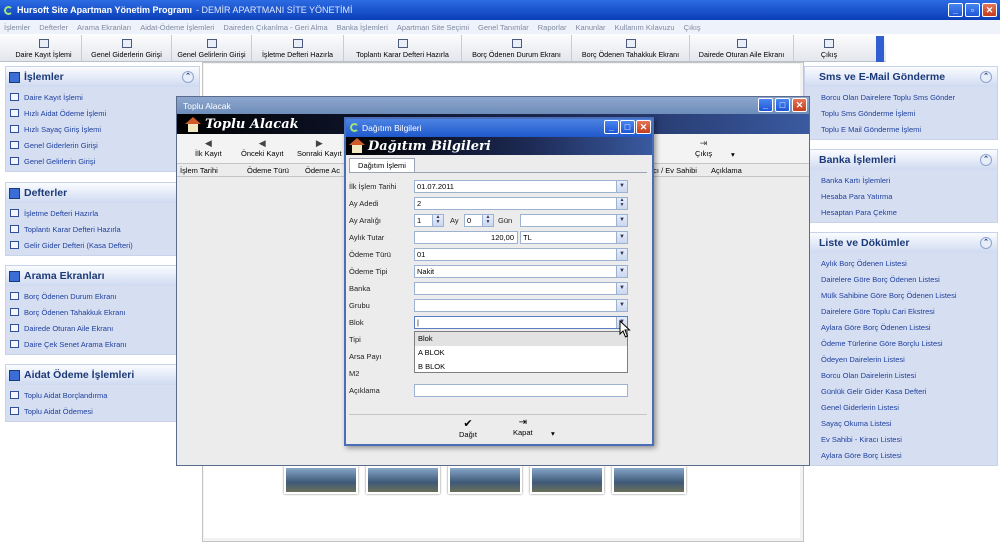  Describe the element at coordinates (552, 27) in the screenshot. I see `menu-raporlar: Raporlar` at that location.